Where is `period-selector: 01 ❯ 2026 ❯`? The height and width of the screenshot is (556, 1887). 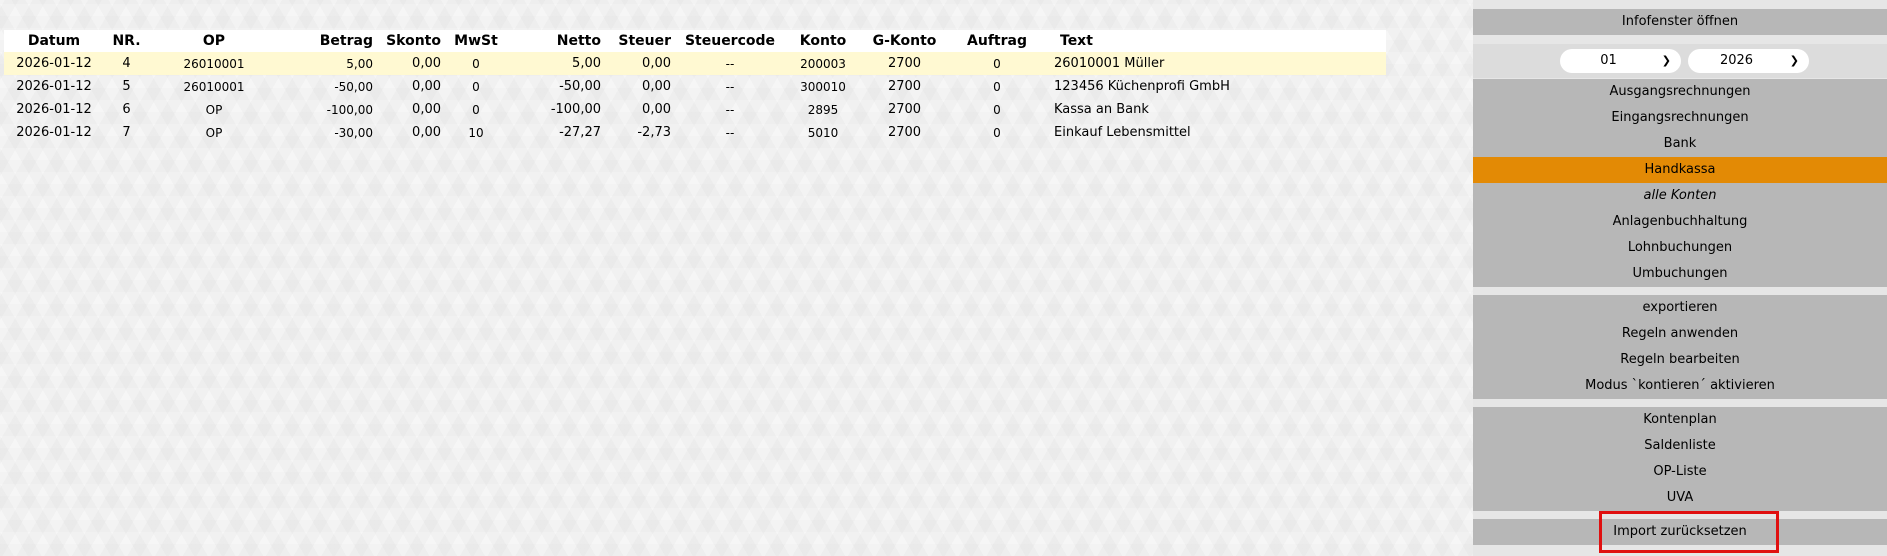 period-selector: 01 ❯ 2026 ❯ is located at coordinates (1680, 61).